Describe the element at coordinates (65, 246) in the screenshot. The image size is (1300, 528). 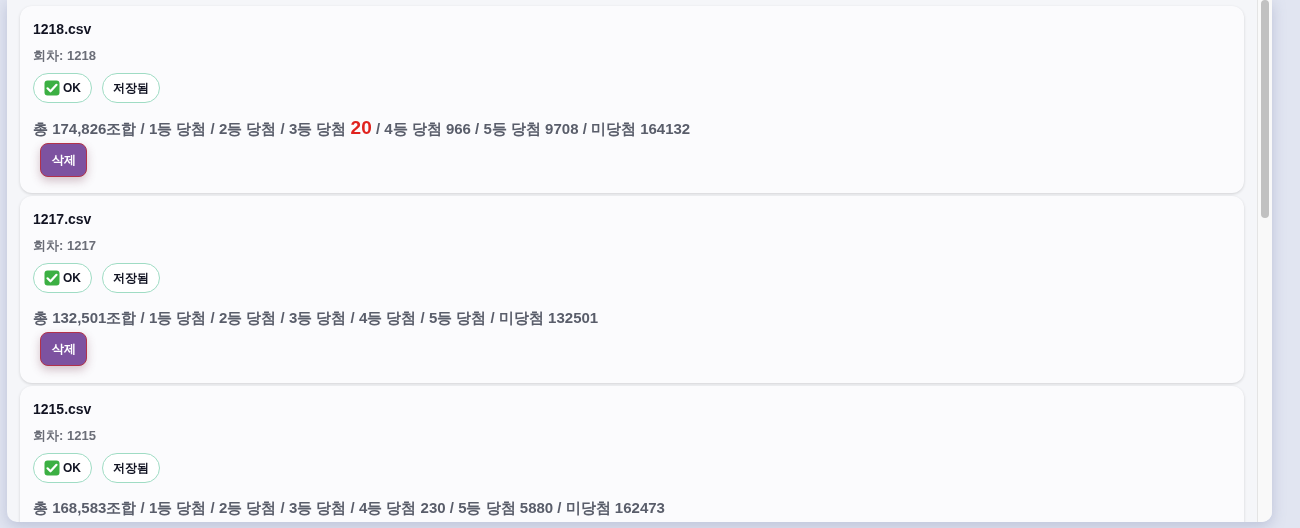
I see `round-label: 회차: 1217` at that location.